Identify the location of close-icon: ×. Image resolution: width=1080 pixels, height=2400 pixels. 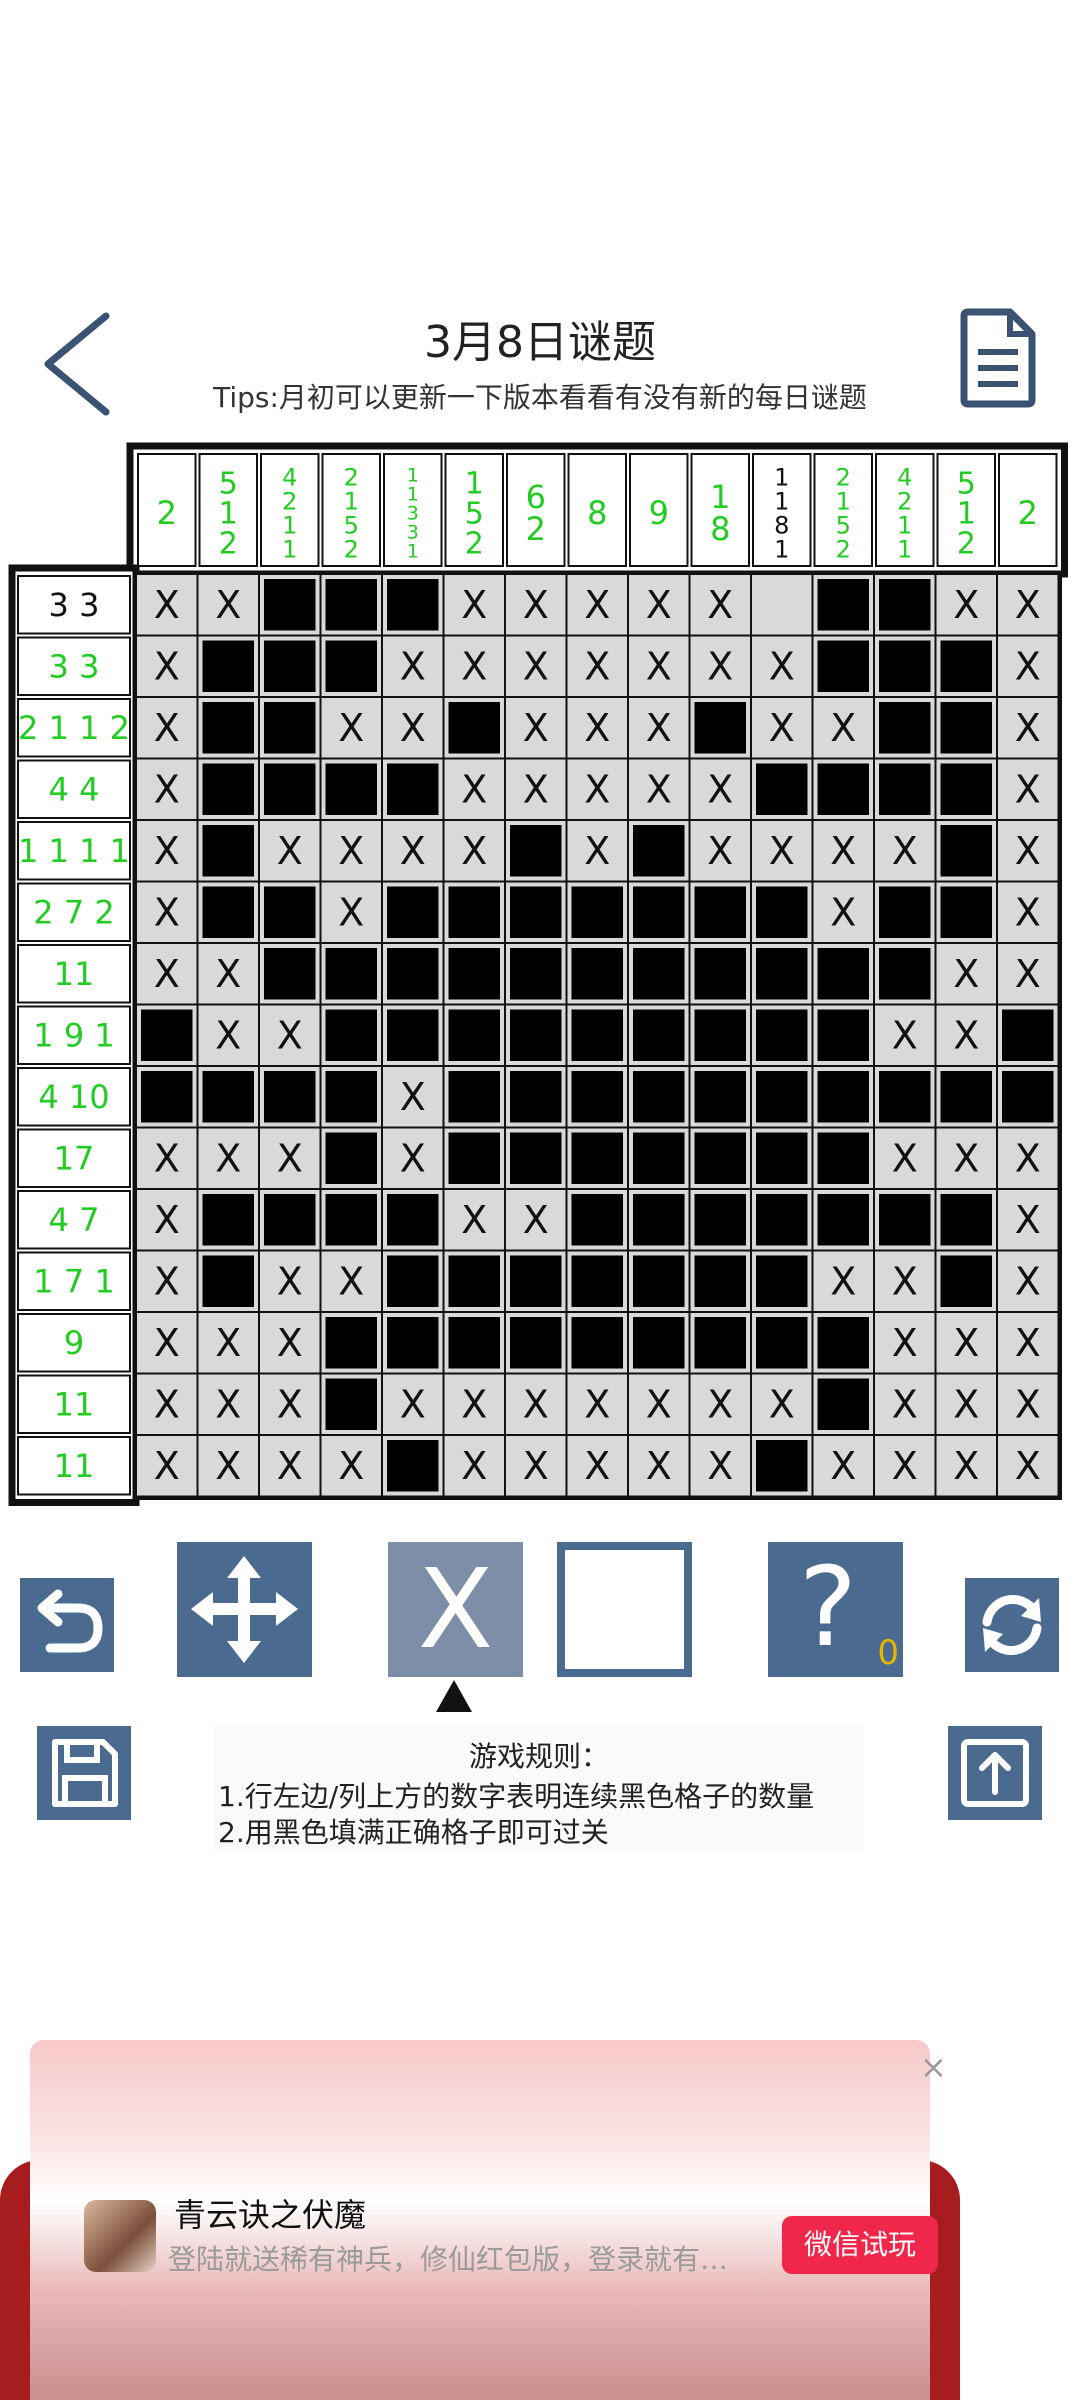
(933, 2067).